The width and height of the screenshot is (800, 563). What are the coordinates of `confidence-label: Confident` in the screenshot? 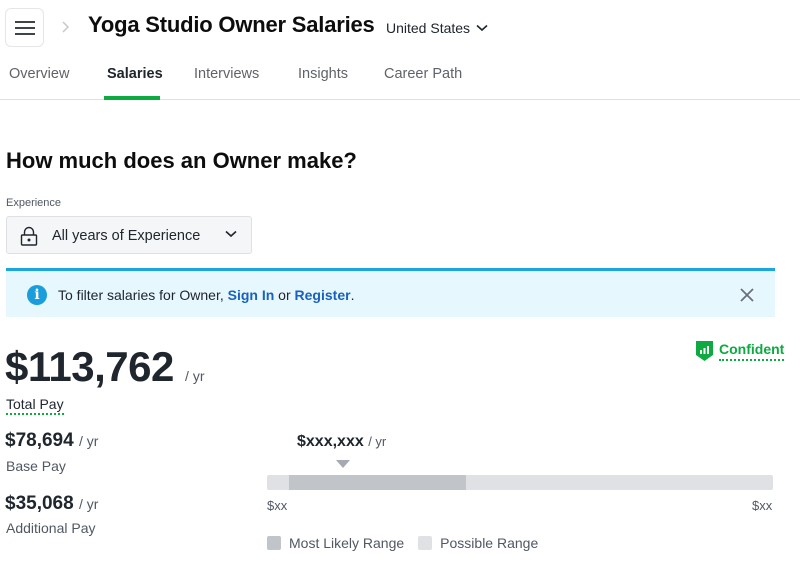 It's located at (752, 351).